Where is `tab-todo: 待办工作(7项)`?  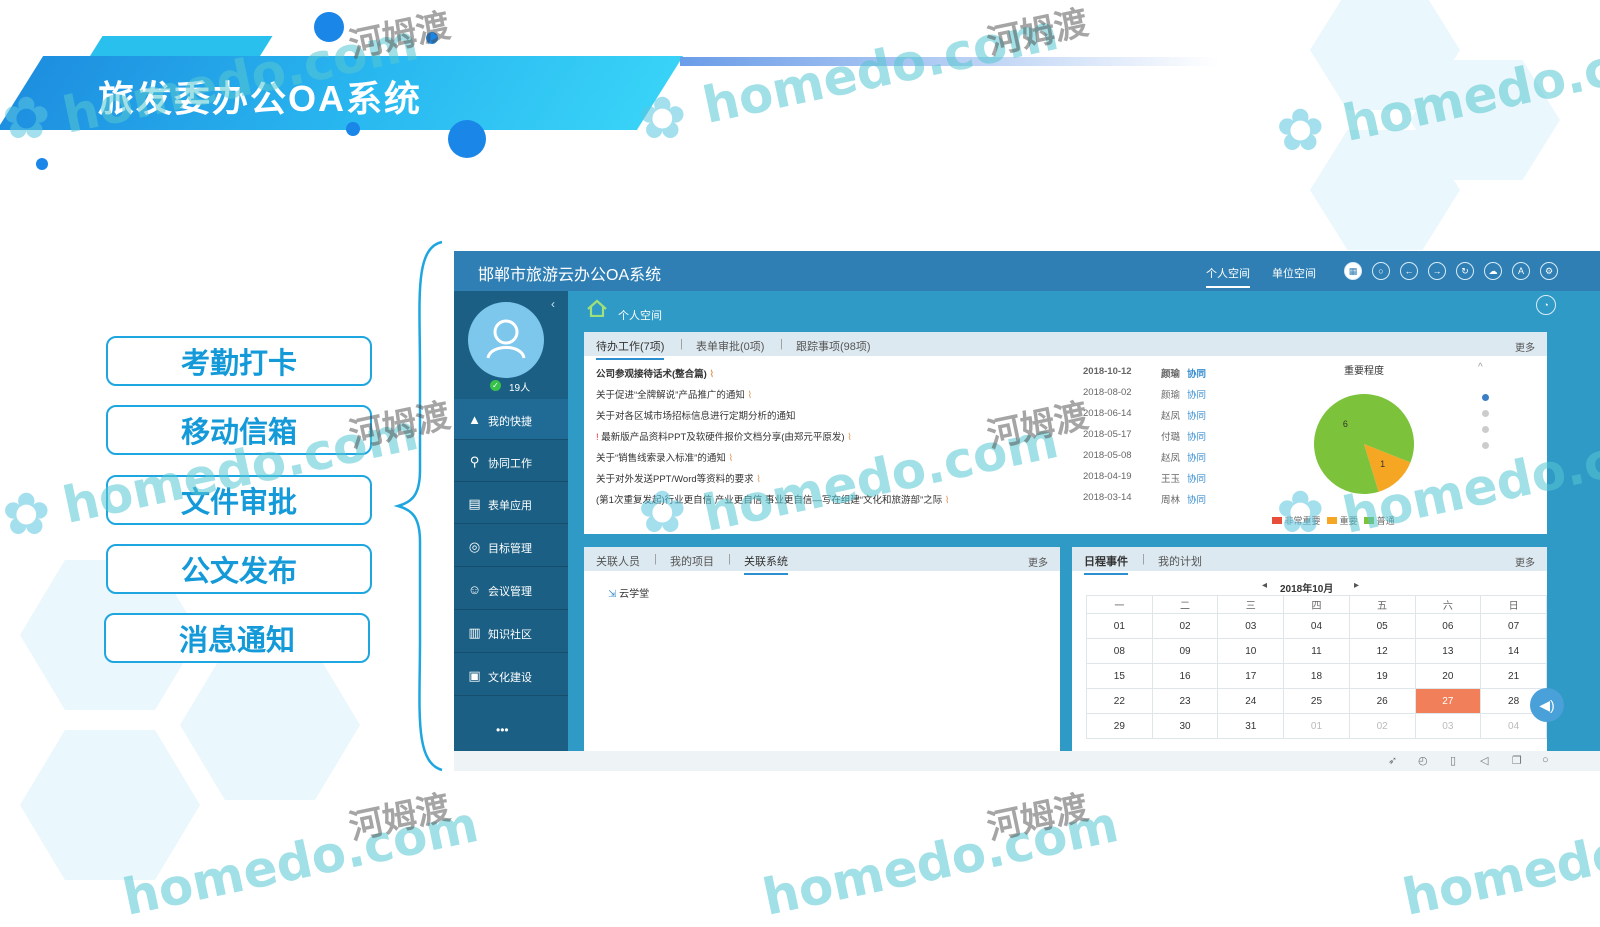 tab-todo: 待办工作(7项) is located at coordinates (630, 349).